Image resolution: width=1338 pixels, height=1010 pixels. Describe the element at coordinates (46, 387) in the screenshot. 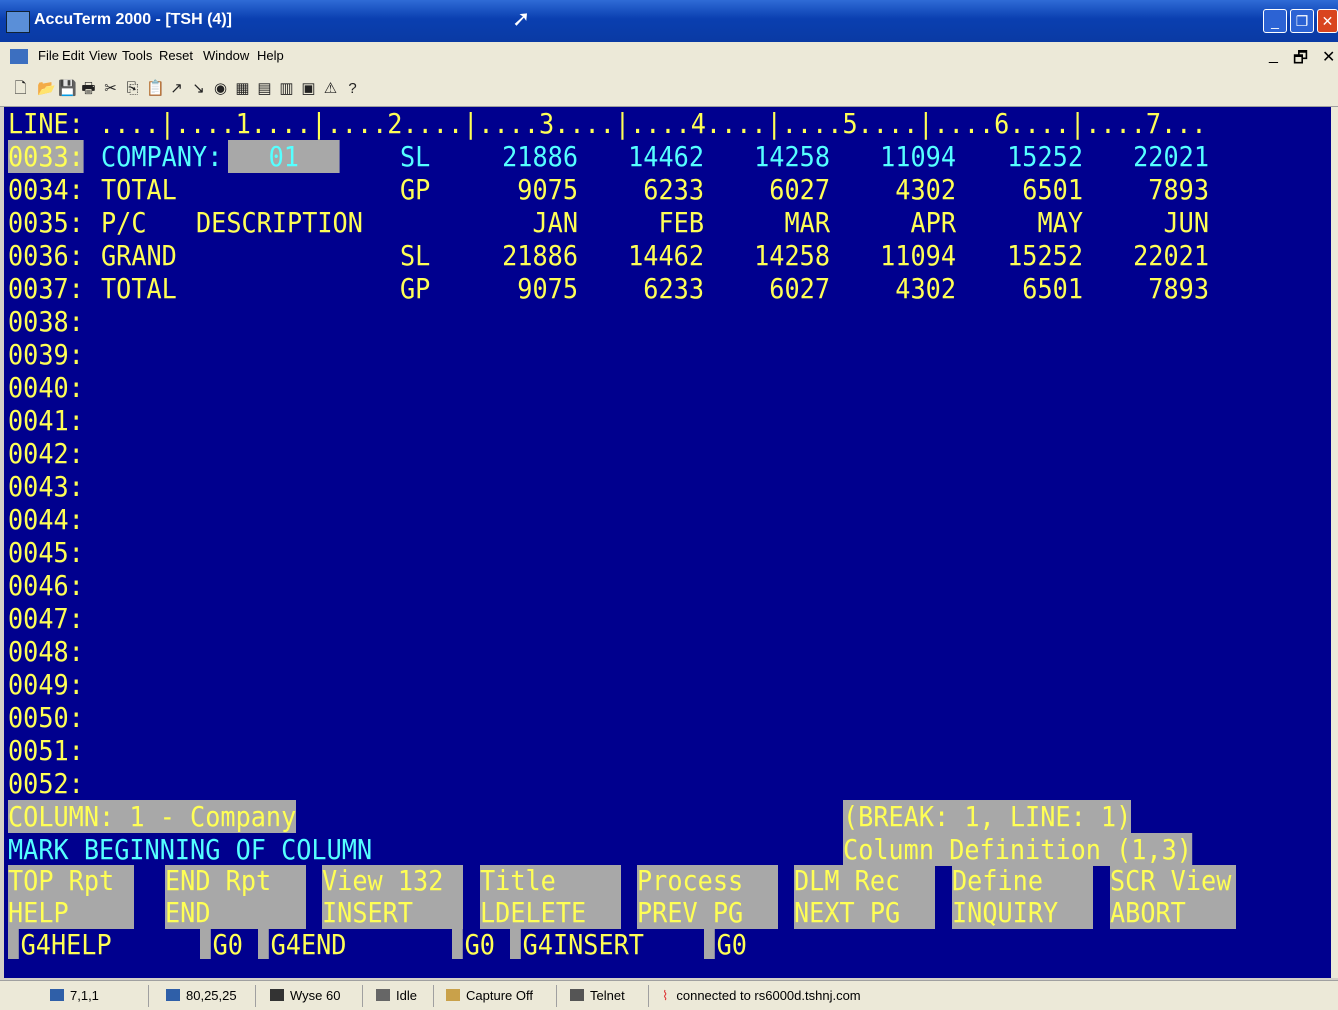

I see `line-number: 0040:` at that location.